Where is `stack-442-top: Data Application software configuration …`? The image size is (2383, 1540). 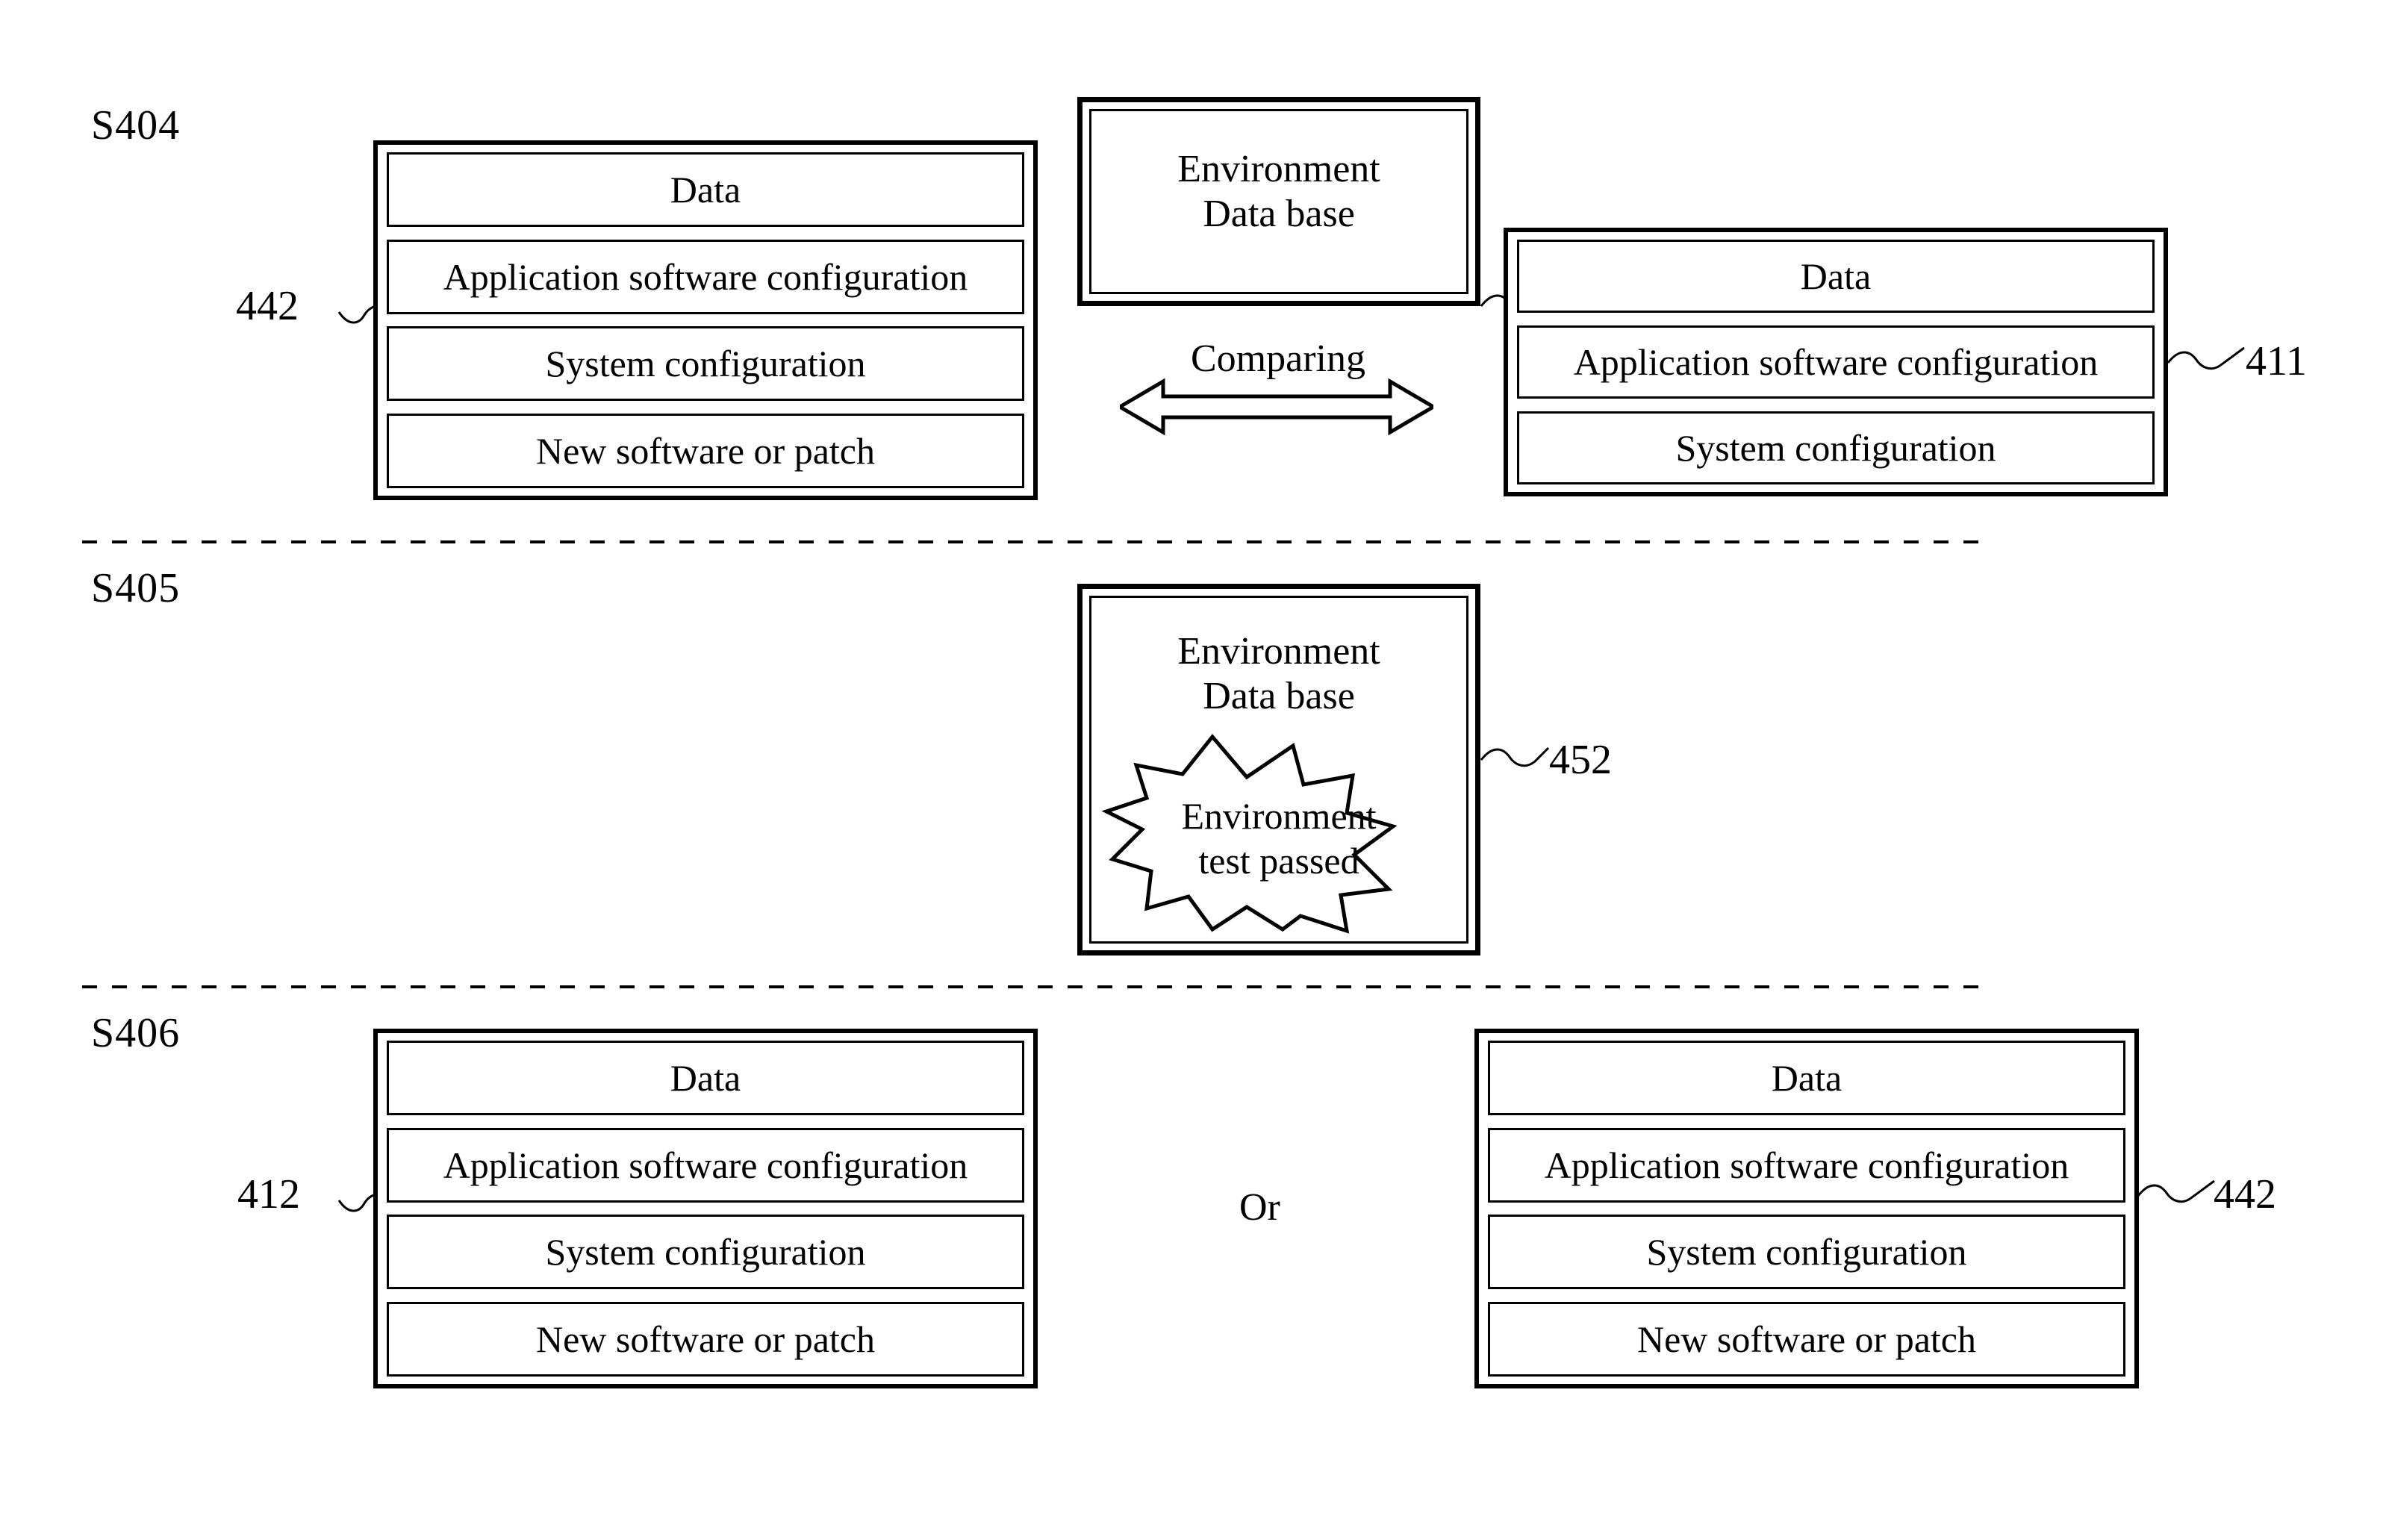
stack-442-top: Data Application software configuration … is located at coordinates (705, 320).